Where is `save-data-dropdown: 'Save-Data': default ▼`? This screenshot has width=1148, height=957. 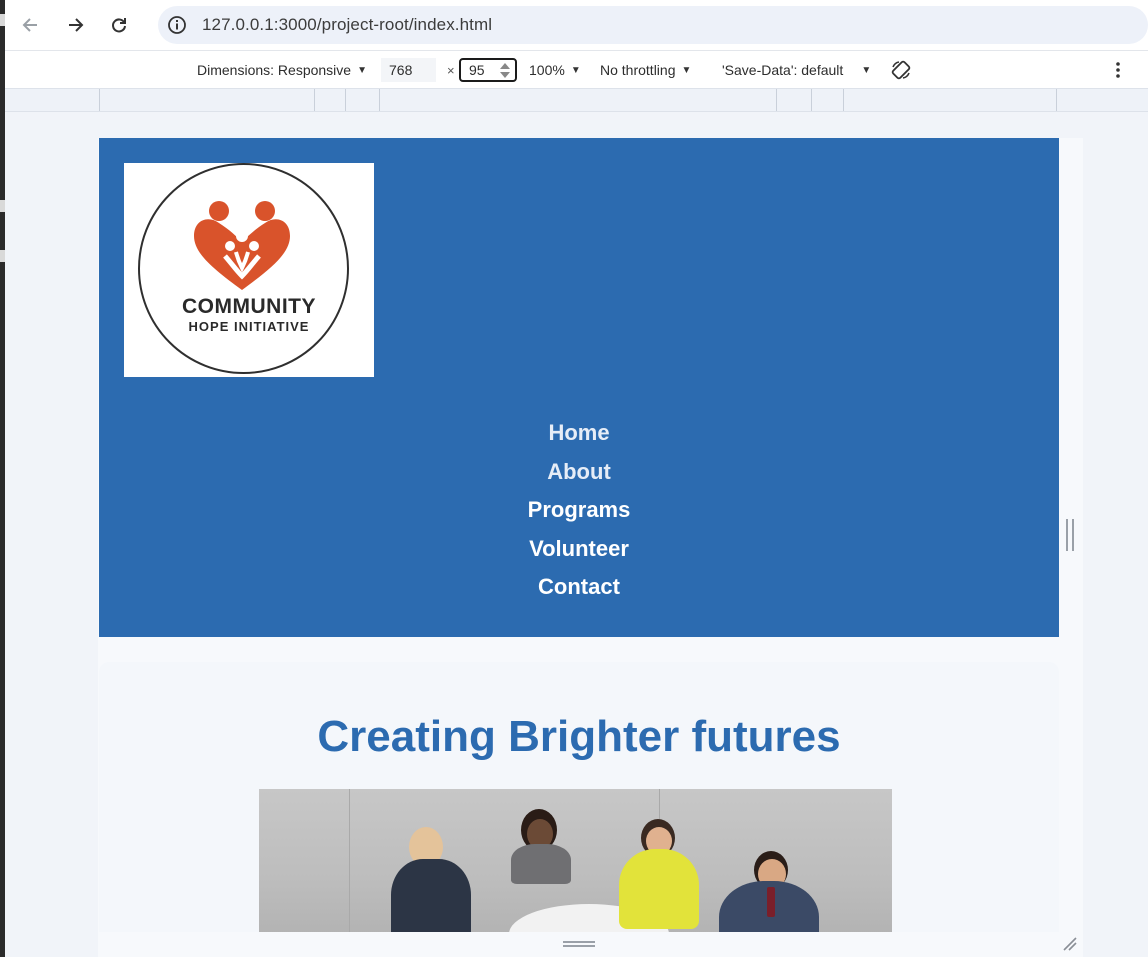
save-data-dropdown: 'Save-Data': default ▼ is located at coordinates (796, 70).